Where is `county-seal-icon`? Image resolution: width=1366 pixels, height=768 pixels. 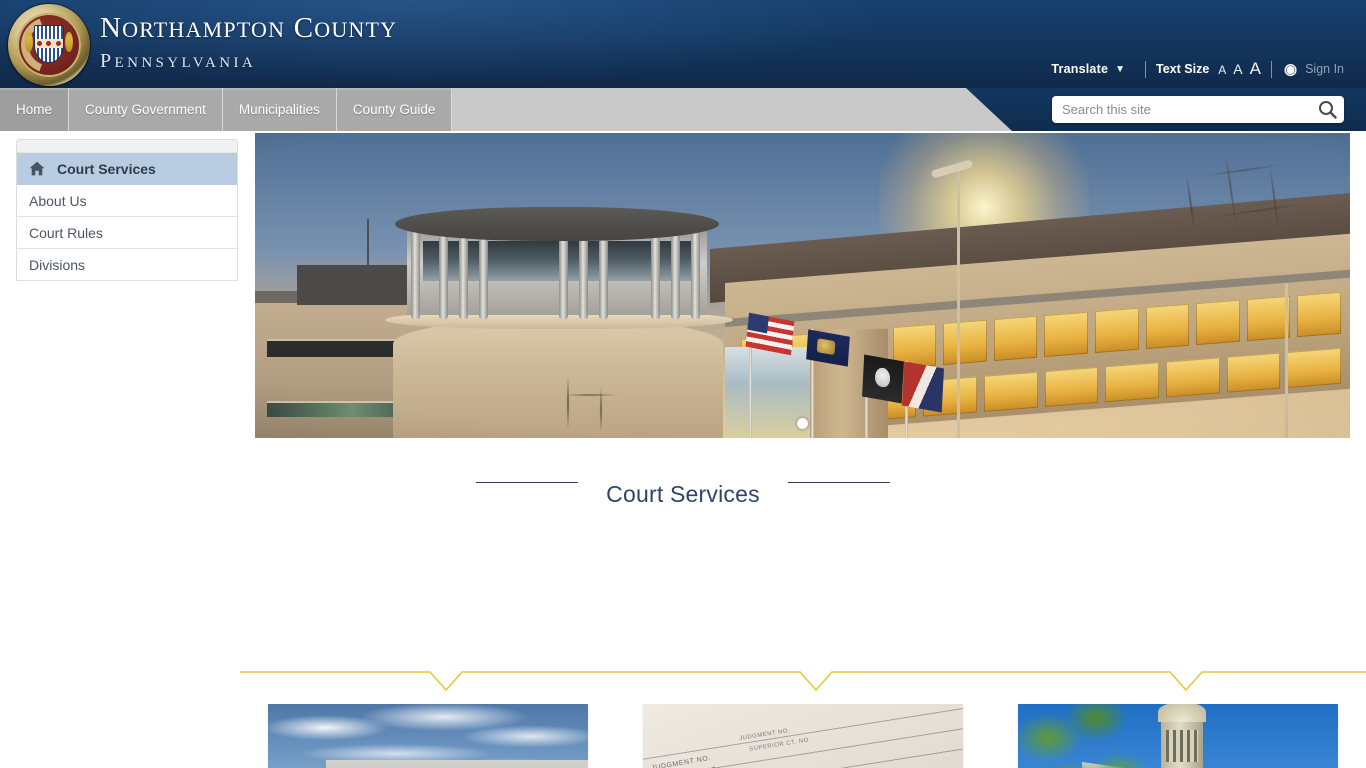
county-seal-icon is located at coordinates (49, 45).